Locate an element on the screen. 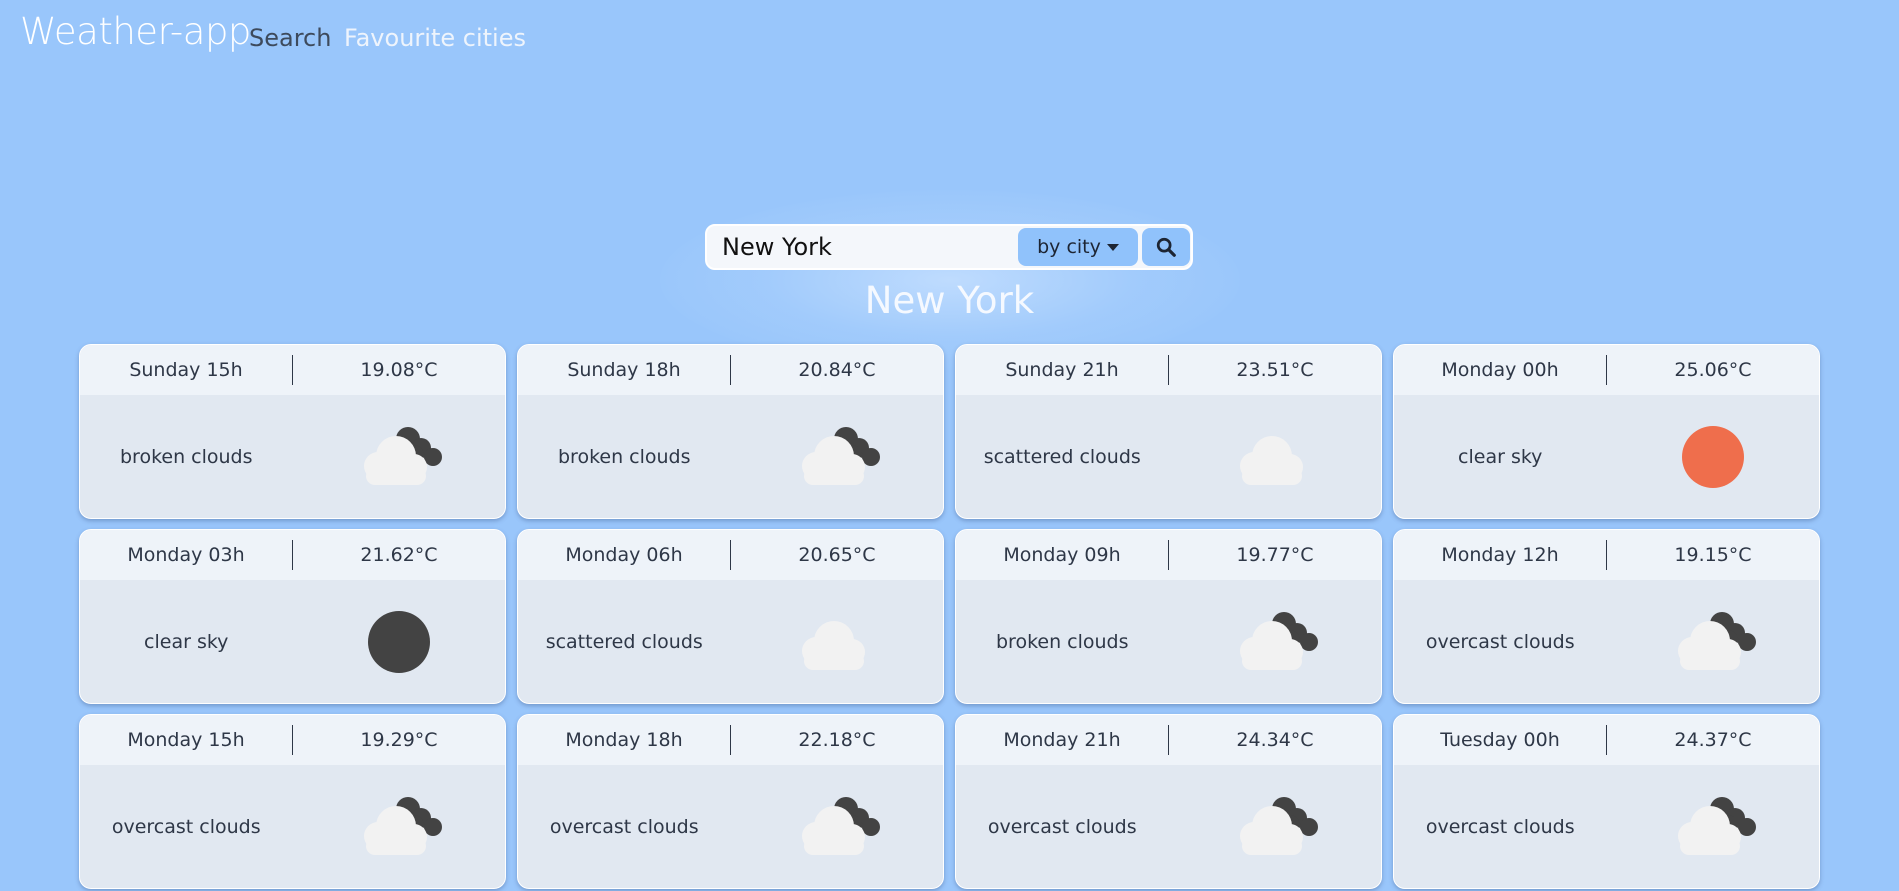 The image size is (1899, 891). forecast-card: Monday 09h 19.77°C broken clouds is located at coordinates (1168, 616).